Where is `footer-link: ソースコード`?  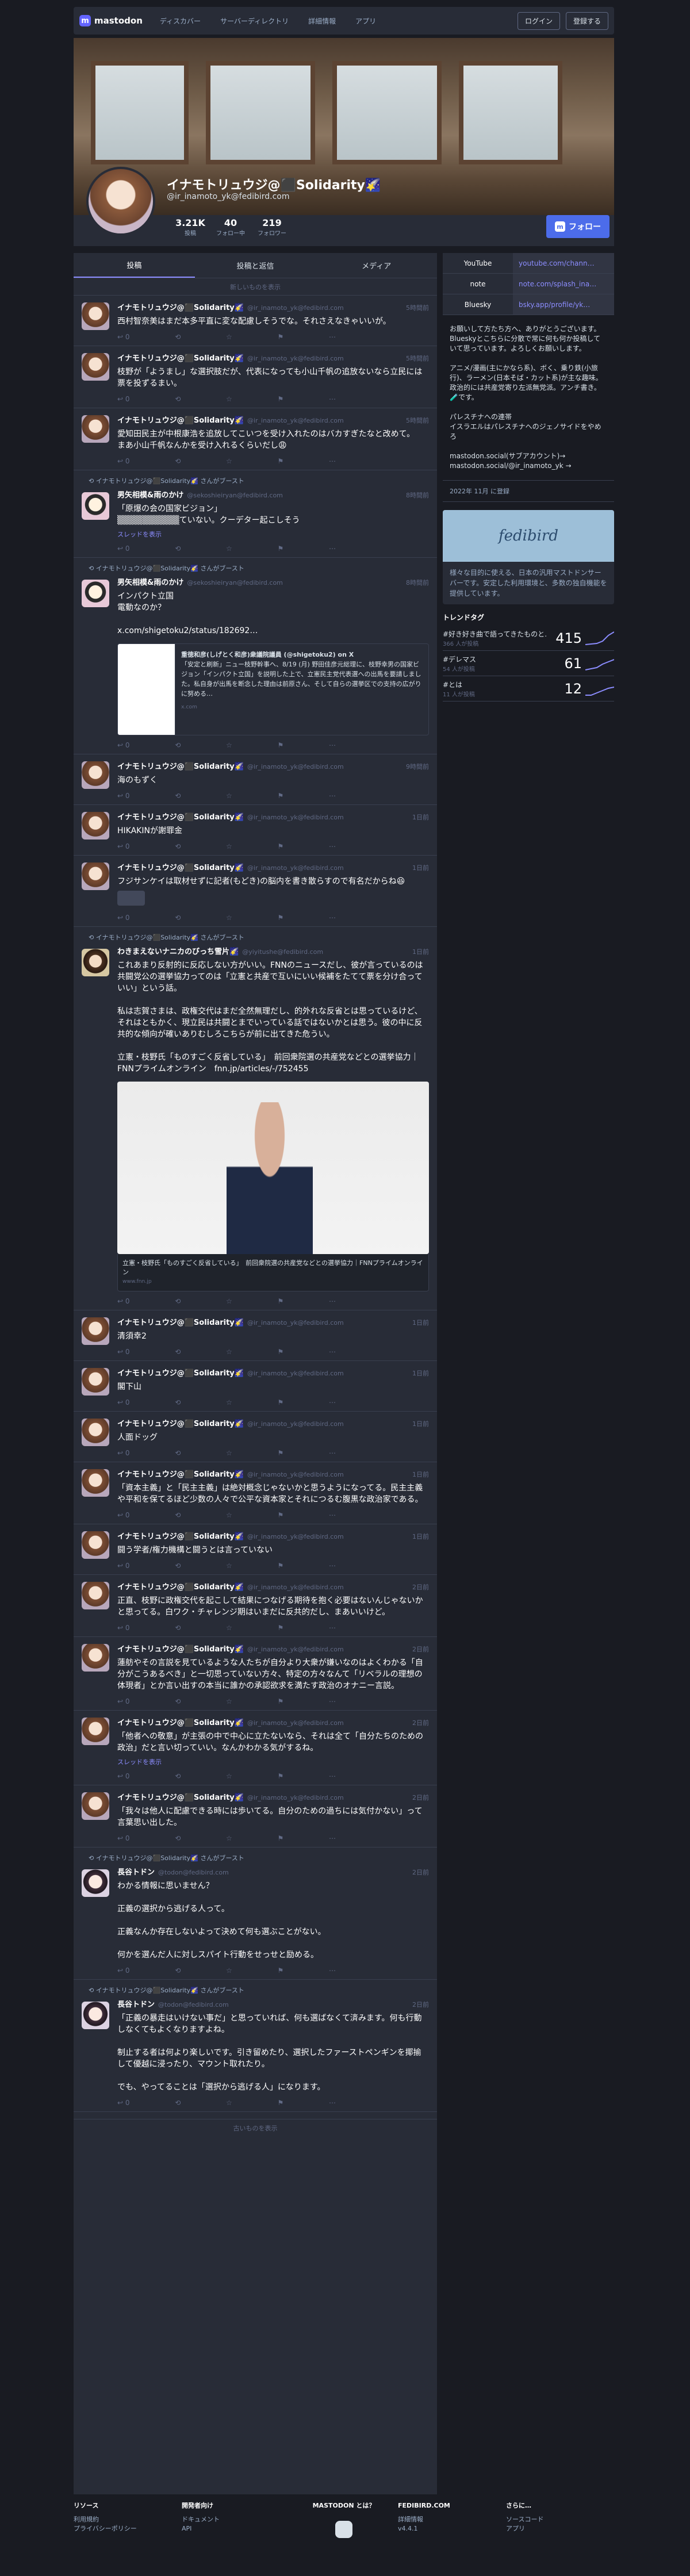 footer-link: ソースコード is located at coordinates (524, 2519).